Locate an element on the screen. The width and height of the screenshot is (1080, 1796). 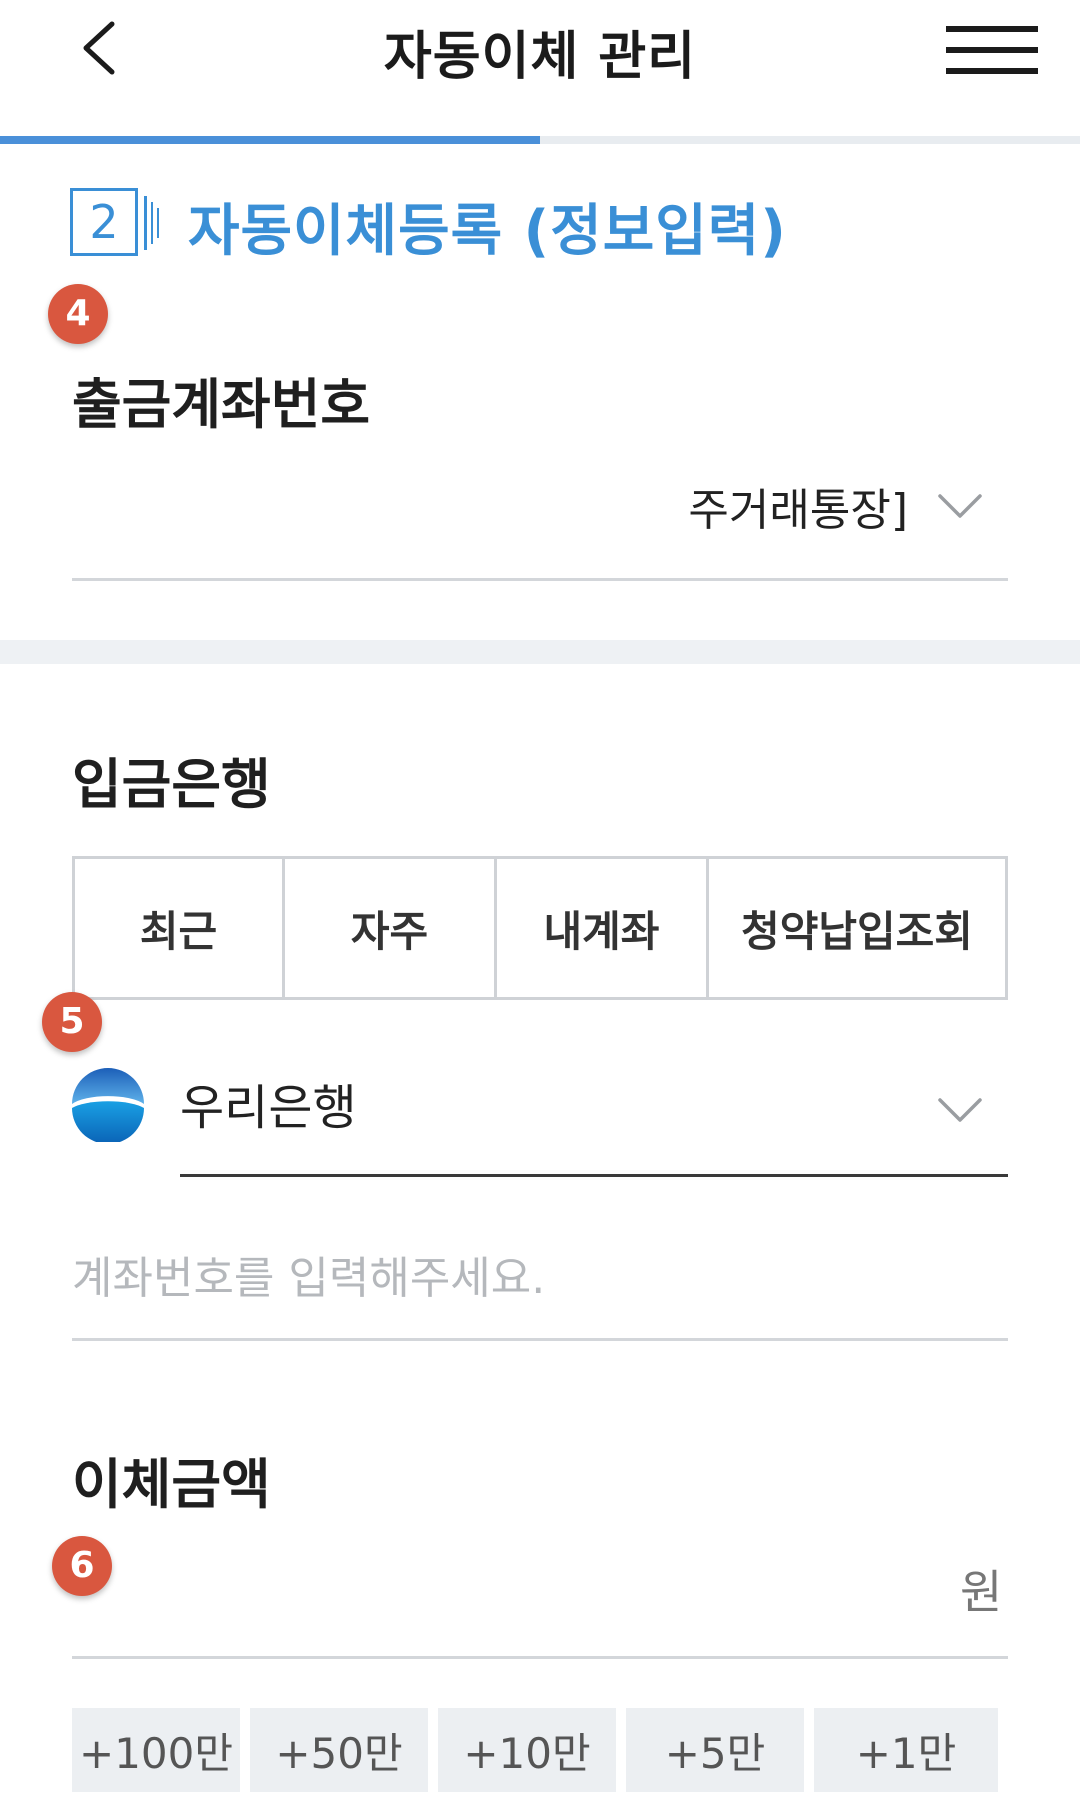
withdrawal-account-select: 주거래통장] is located at coordinates (540, 520).